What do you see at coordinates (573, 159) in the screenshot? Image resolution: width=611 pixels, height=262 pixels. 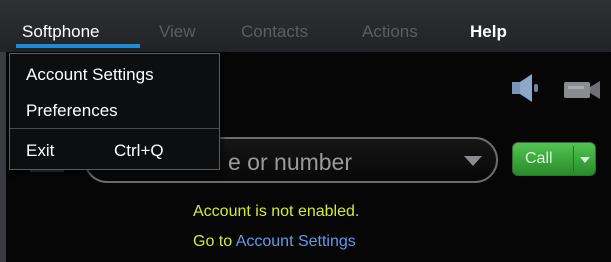 I see `call-button-divider` at bounding box center [573, 159].